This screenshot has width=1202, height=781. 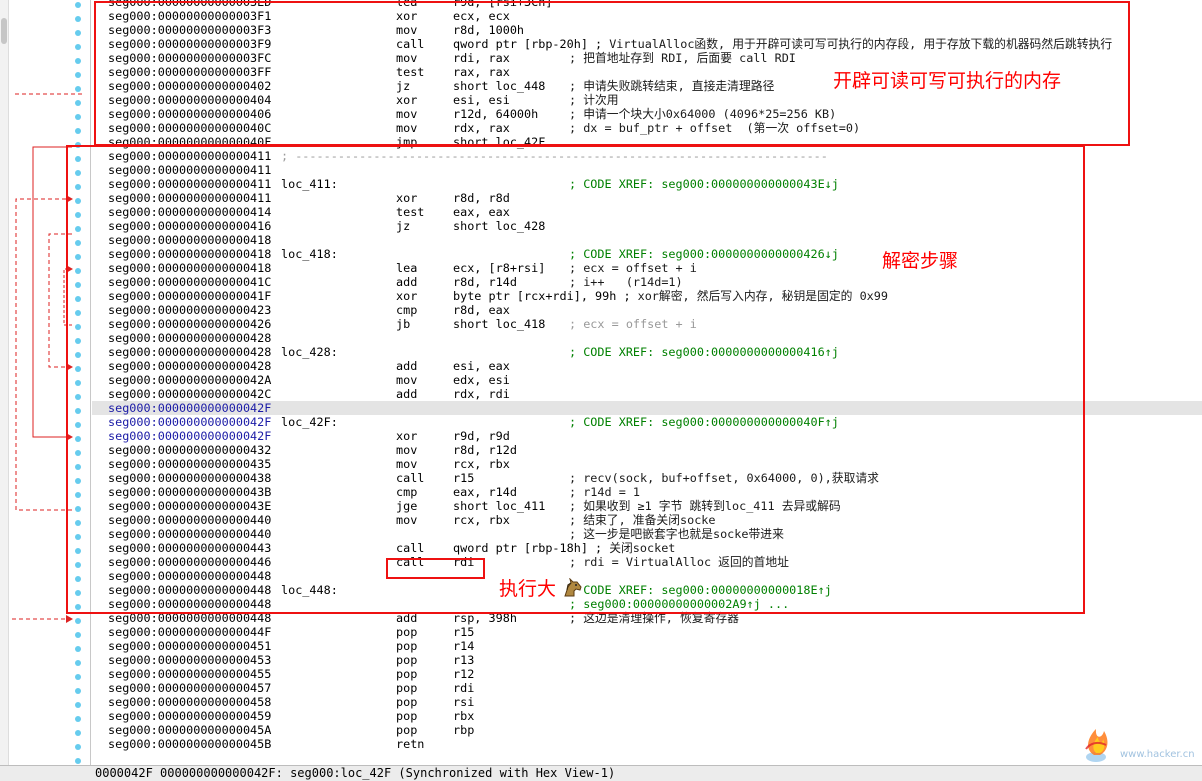 What do you see at coordinates (190, 716) in the screenshot?
I see `line-address: seg000:0000000000000459` at bounding box center [190, 716].